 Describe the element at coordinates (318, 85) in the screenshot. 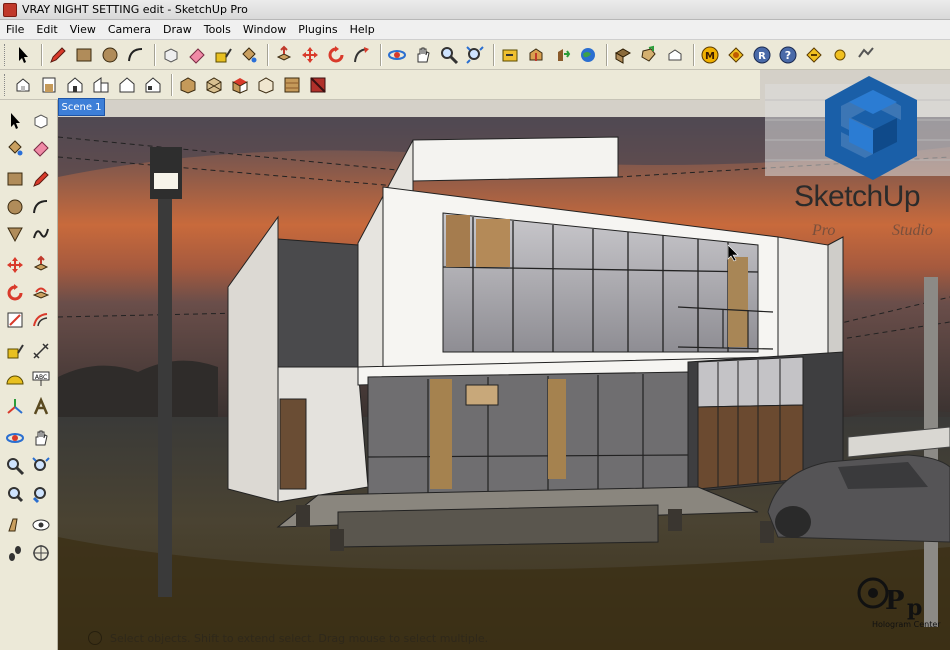

I see `monochrome-style-button` at that location.